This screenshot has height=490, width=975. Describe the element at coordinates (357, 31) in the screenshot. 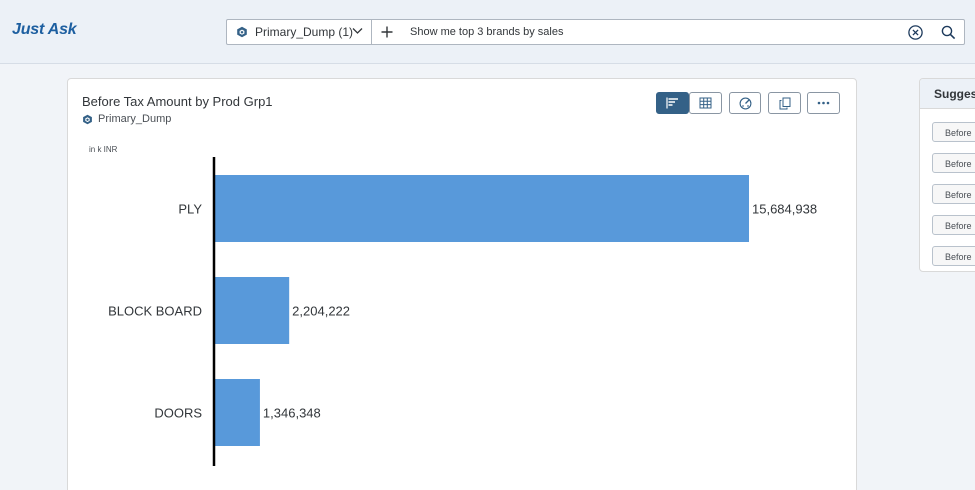

I see `chevron-down-icon` at that location.